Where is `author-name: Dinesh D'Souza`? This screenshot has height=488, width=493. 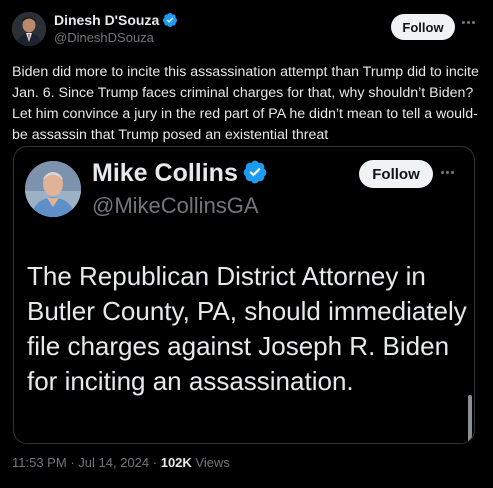 author-name: Dinesh D'Souza is located at coordinates (116, 21).